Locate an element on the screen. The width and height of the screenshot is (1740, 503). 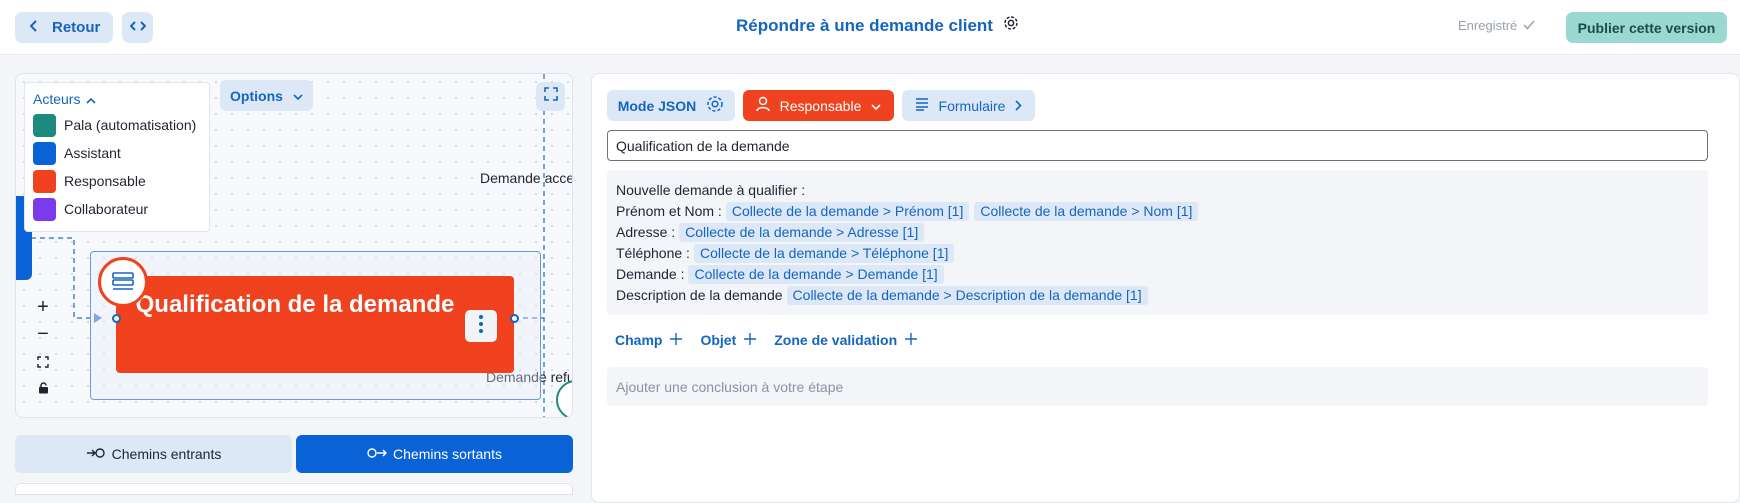
zoom-controls: + − is located at coordinates (43, 348).